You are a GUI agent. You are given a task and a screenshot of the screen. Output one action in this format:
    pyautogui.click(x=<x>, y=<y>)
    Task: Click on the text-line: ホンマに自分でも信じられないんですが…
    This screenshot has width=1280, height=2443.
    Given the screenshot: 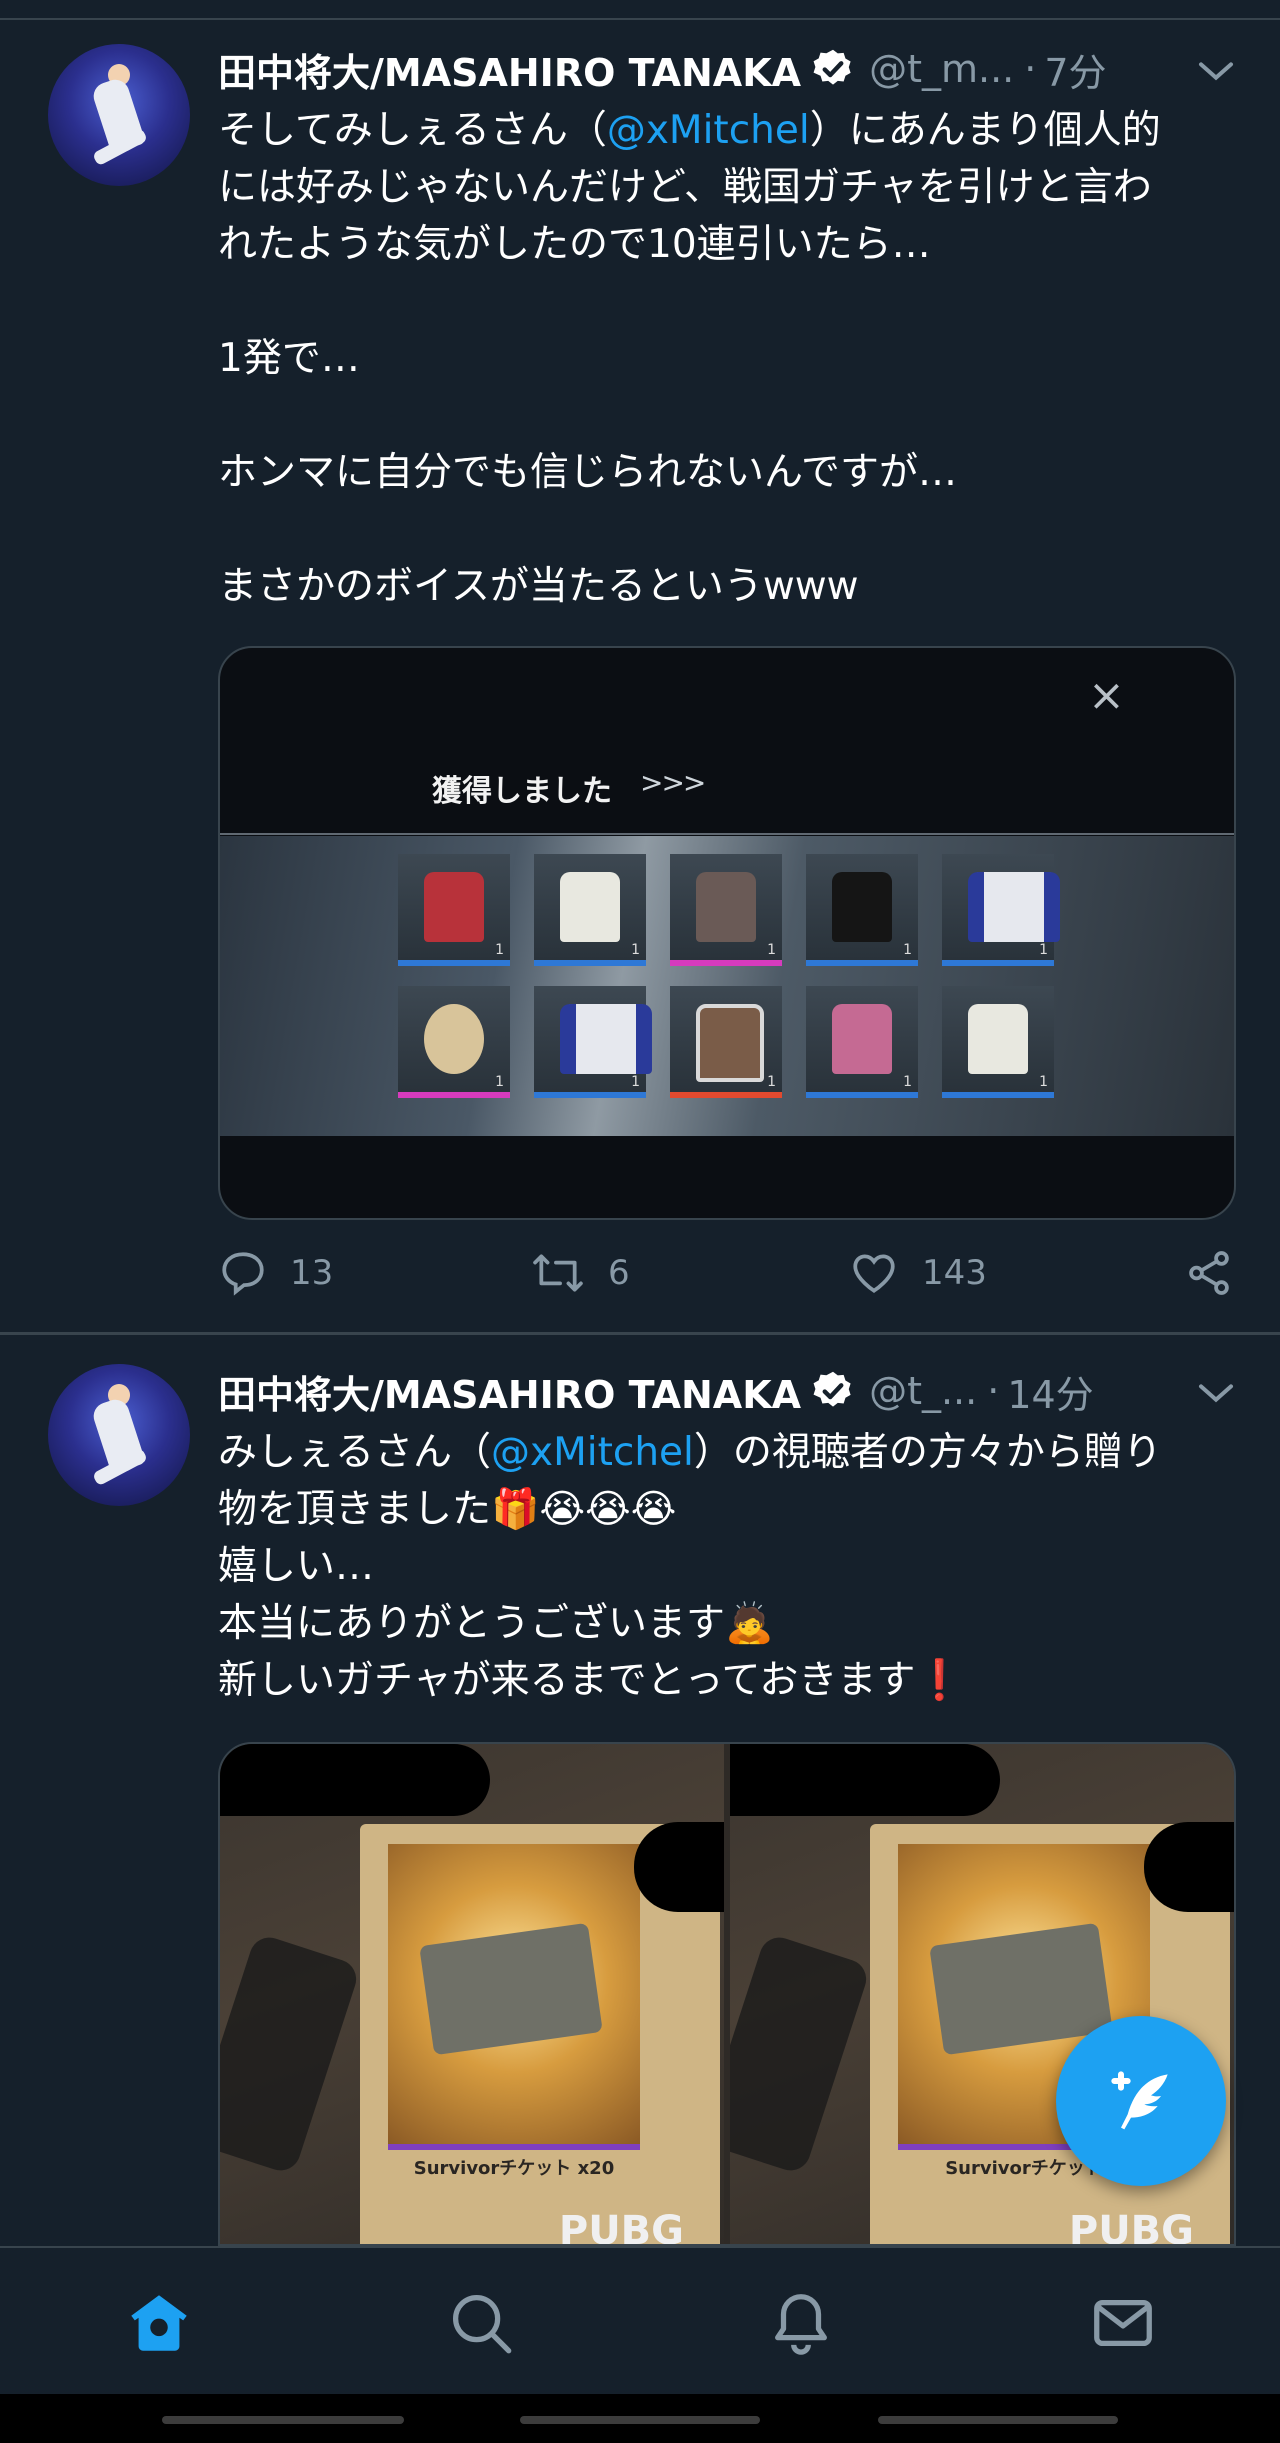 What is the action you would take?
    pyautogui.click(x=588, y=472)
    